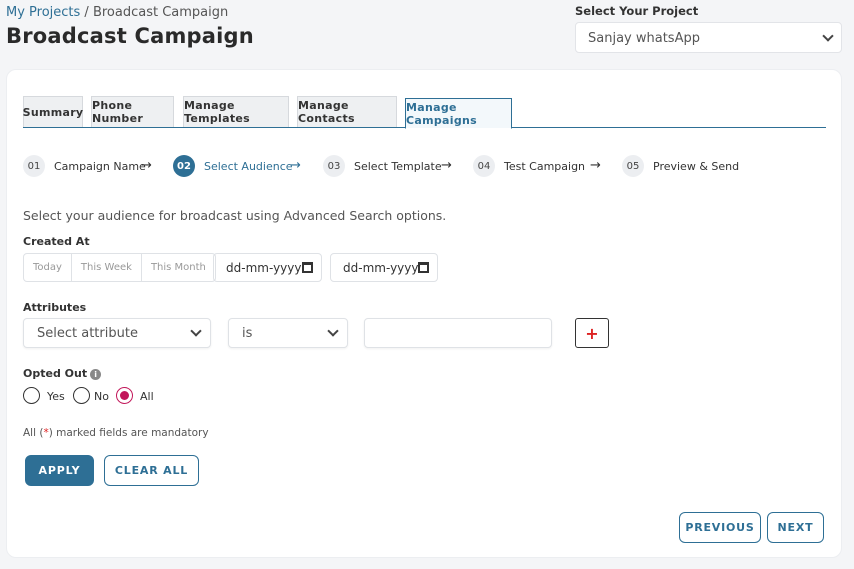 The width and height of the screenshot is (854, 569). Describe the element at coordinates (34, 166) in the screenshot. I see `step-number-01: 01` at that location.